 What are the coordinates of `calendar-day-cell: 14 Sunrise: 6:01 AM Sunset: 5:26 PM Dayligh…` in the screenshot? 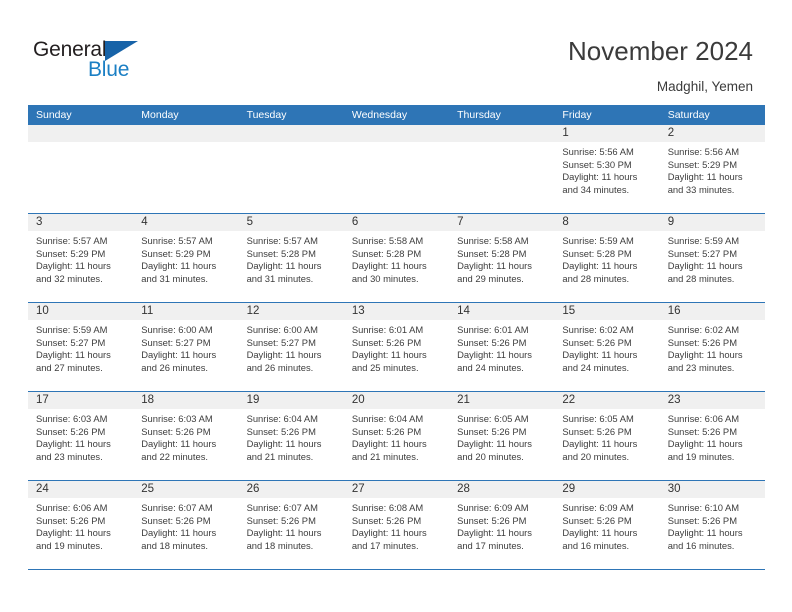 It's located at (502, 347).